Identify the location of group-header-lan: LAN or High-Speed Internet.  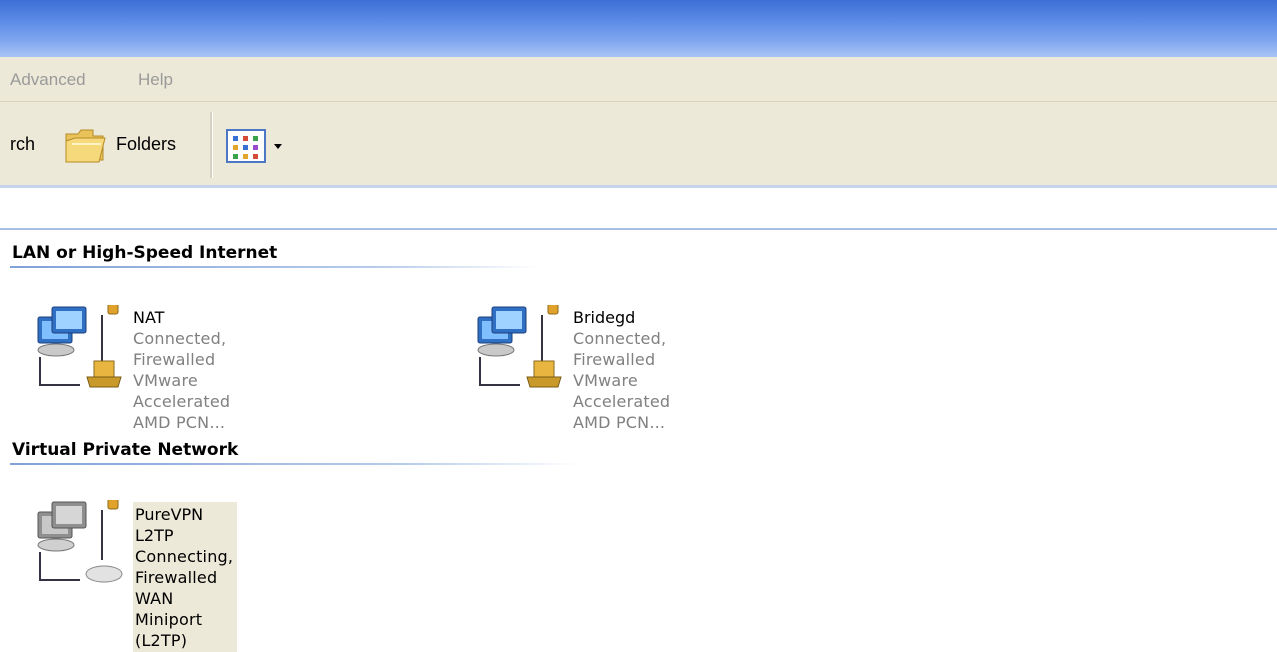
(145, 253).